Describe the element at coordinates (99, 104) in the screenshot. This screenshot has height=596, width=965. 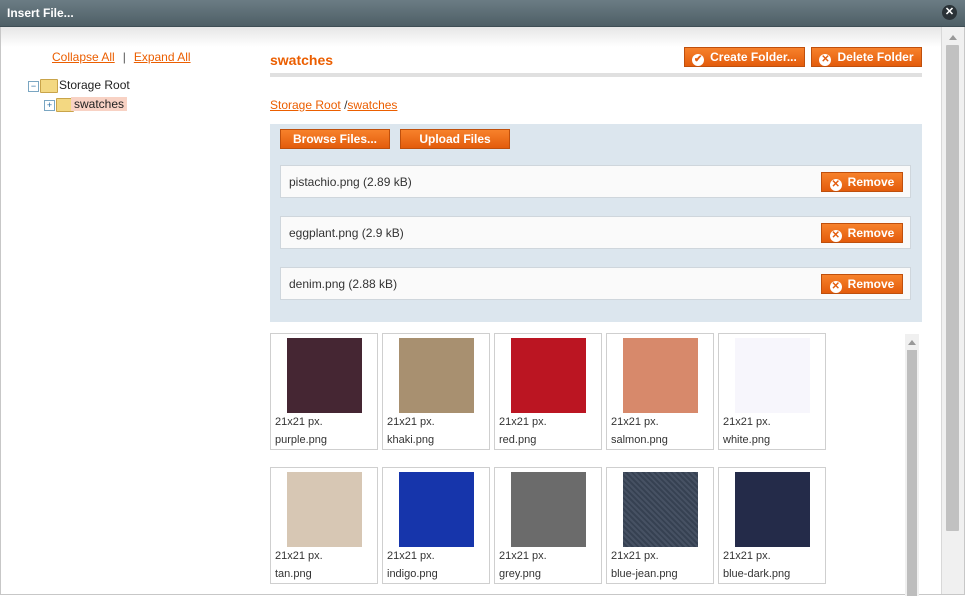
I see `tree-node-label: swatches` at that location.